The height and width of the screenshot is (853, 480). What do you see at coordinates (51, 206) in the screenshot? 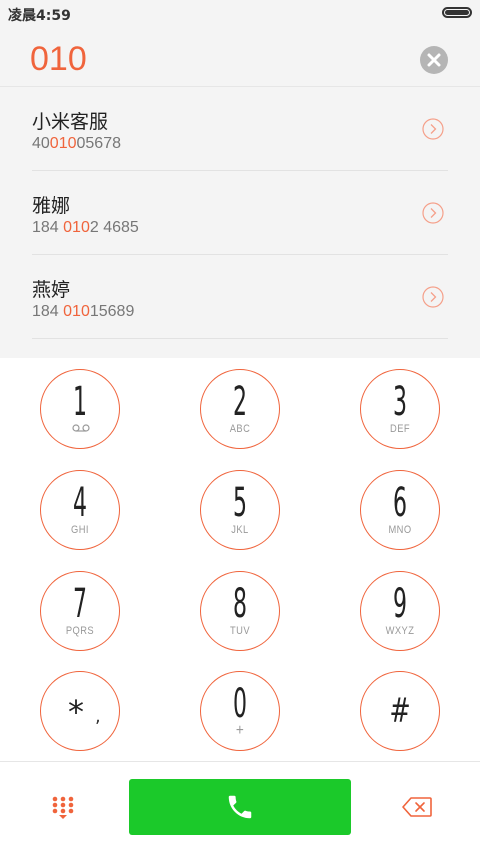
I see `contact-name: 雅娜` at bounding box center [51, 206].